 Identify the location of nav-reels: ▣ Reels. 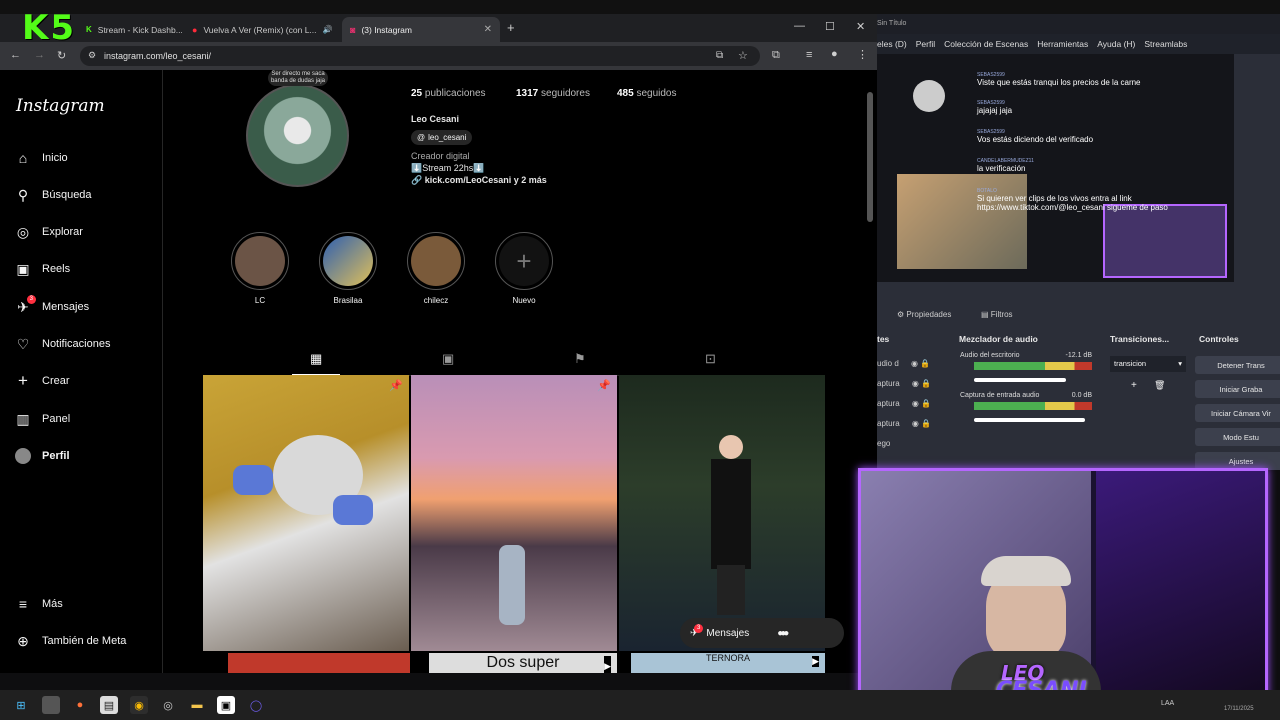
(42, 269).